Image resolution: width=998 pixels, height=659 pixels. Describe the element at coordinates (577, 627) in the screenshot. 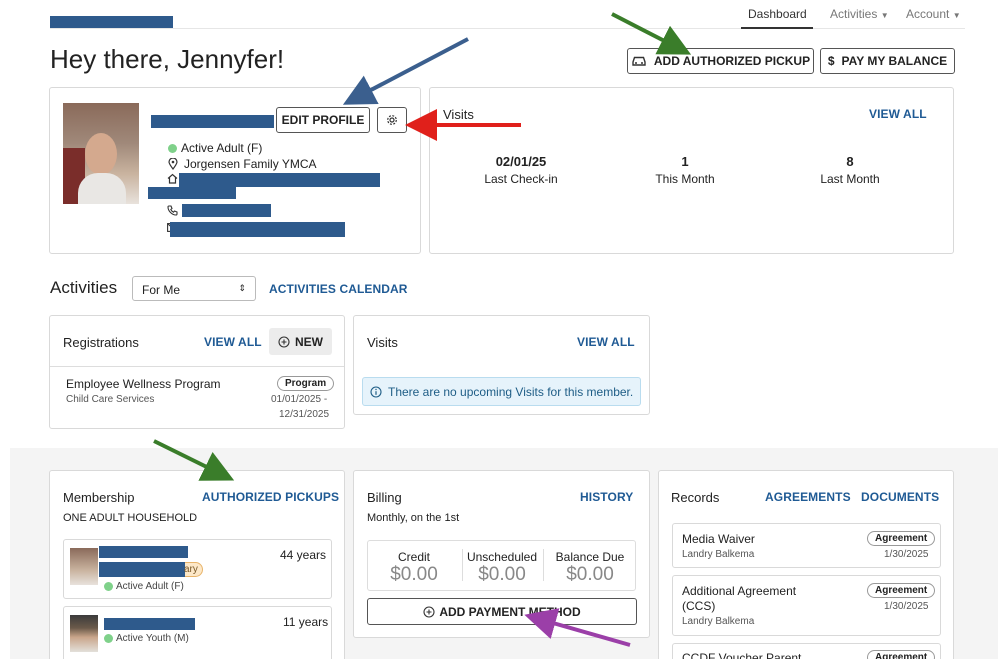

I see `purple-arrow` at that location.